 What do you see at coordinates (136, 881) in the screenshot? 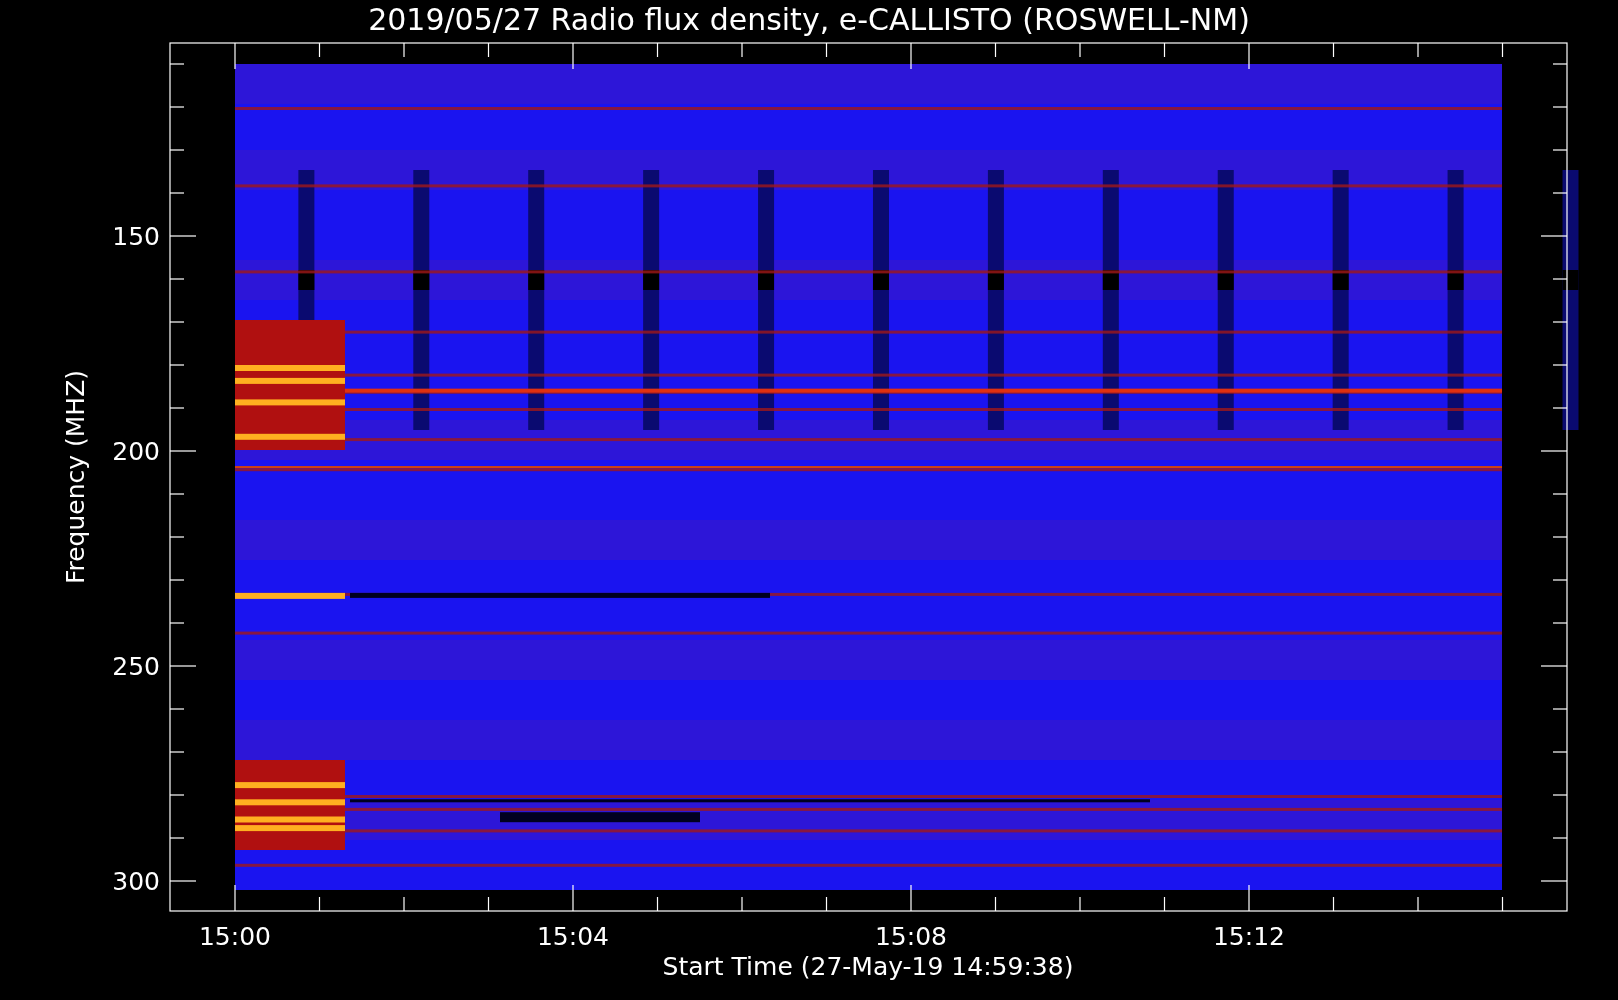
I see `y-tick-label: 300` at bounding box center [136, 881].